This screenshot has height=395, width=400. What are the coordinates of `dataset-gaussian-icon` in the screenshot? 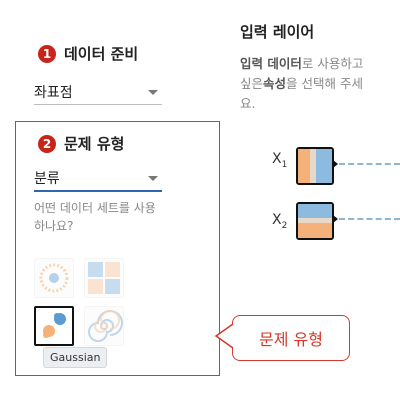 It's located at (54, 325).